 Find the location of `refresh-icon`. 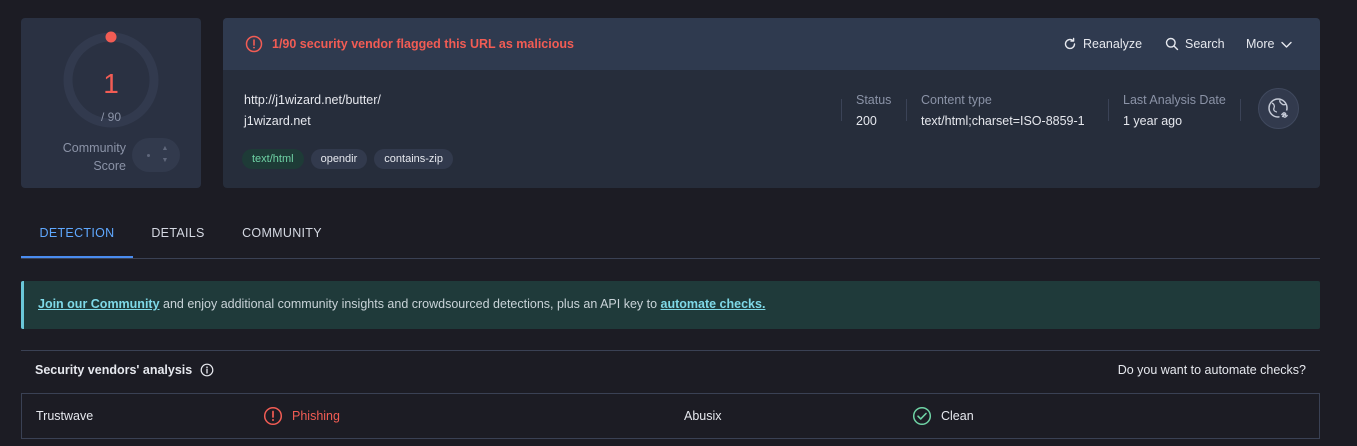

refresh-icon is located at coordinates (1070, 43).